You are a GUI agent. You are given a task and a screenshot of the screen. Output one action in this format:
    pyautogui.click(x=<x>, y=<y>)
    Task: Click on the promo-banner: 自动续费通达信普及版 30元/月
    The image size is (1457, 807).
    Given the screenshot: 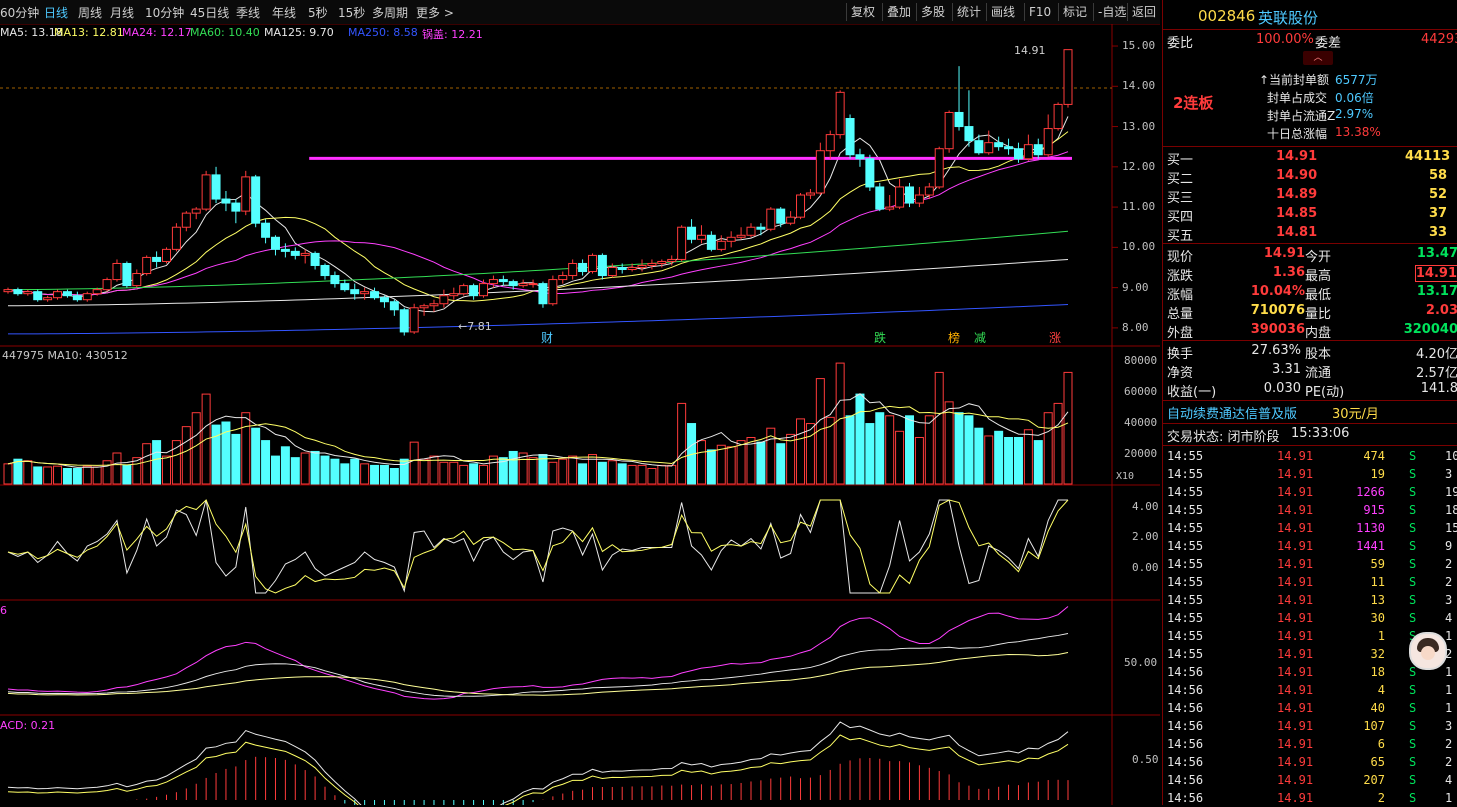 What is the action you would take?
    pyautogui.click(x=1310, y=412)
    